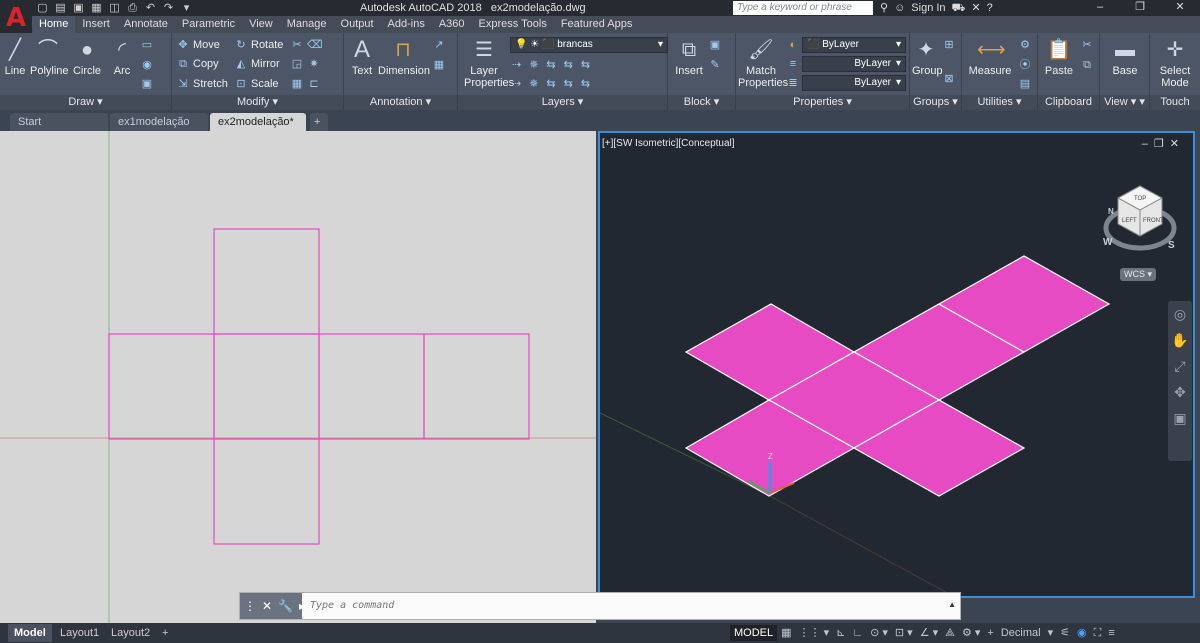 The image size is (1200, 643). Describe the element at coordinates (314, 84) in the screenshot. I see `offset-icon: ⊏` at that location.